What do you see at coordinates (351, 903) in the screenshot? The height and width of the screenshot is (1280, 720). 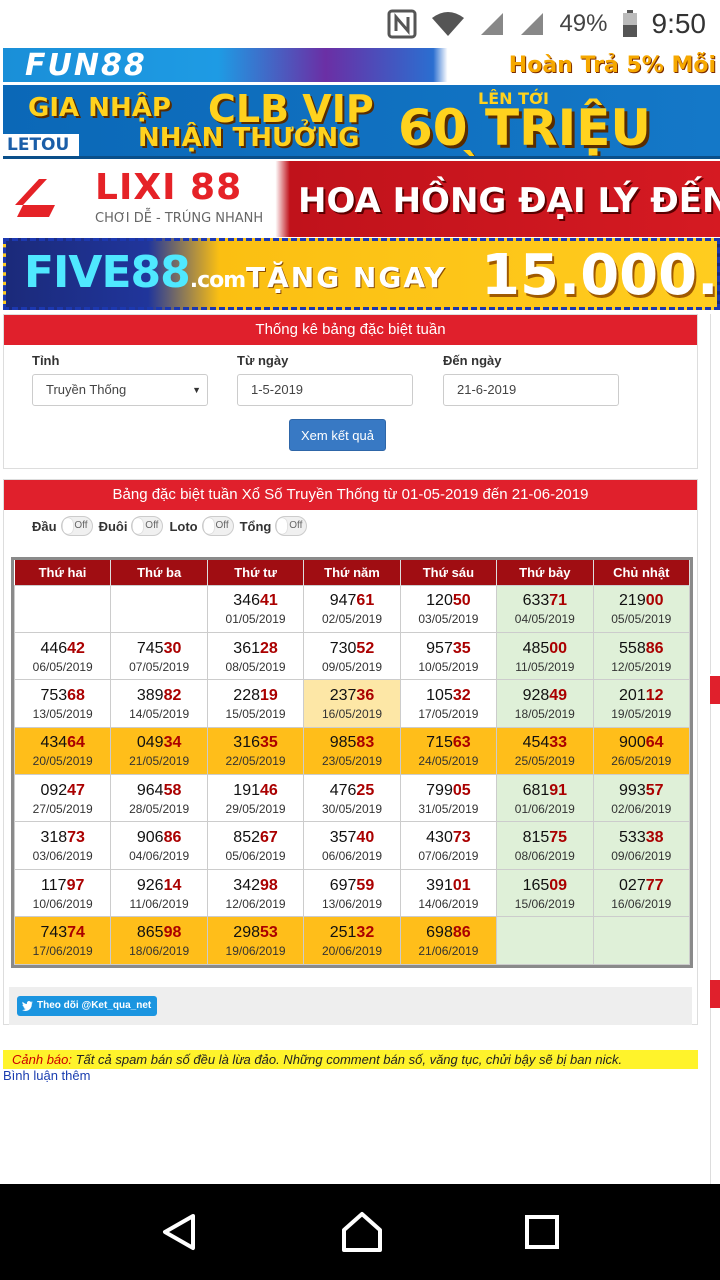 I see `result-date: 13/06/2019` at bounding box center [351, 903].